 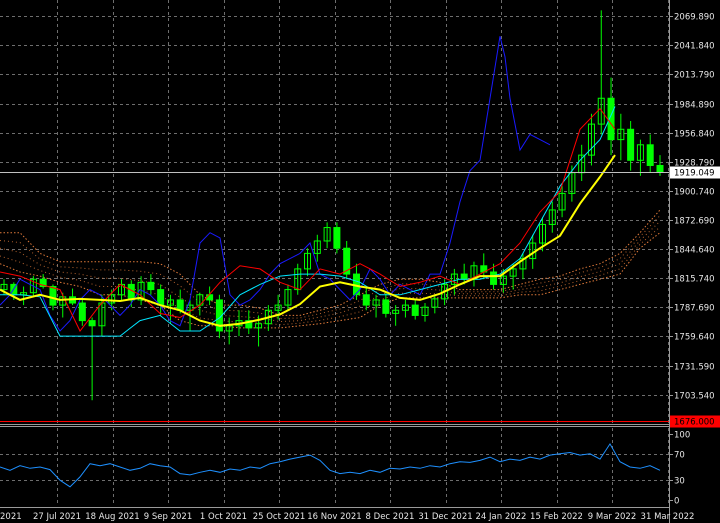 I want to click on date-label: 25 Oct 2021, so click(x=279, y=517).